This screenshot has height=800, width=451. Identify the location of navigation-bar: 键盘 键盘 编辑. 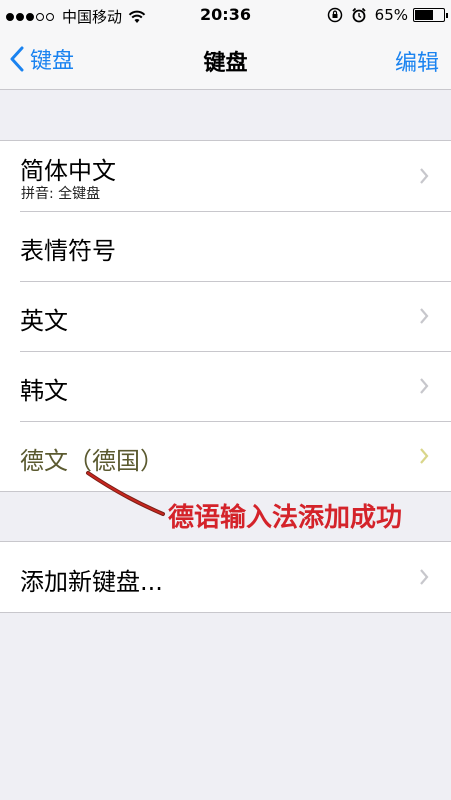
(225, 60).